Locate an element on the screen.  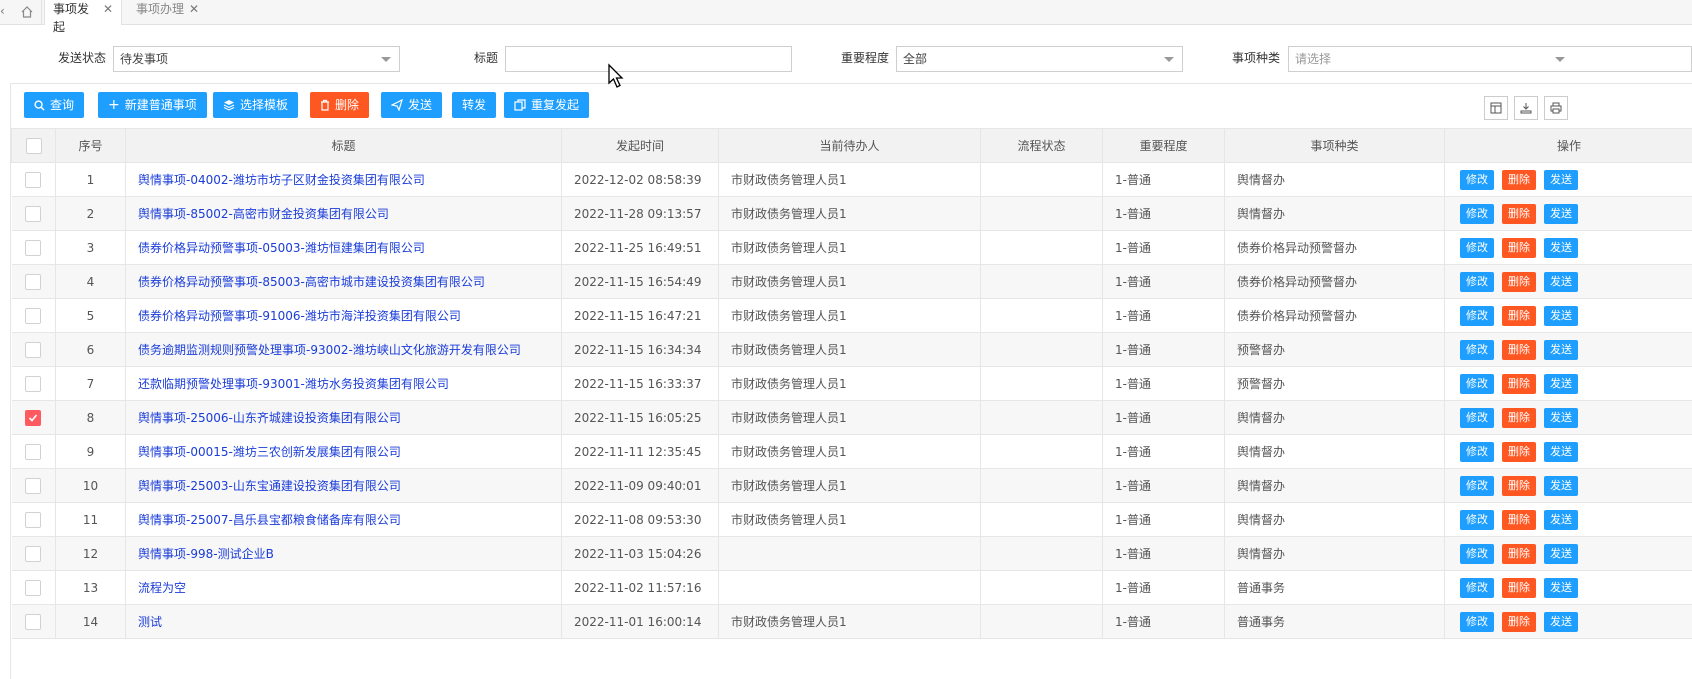
row-title-link: 舆情事项-25007-昌乐县宝都粮食储备库有限公司 is located at coordinates (343, 519).